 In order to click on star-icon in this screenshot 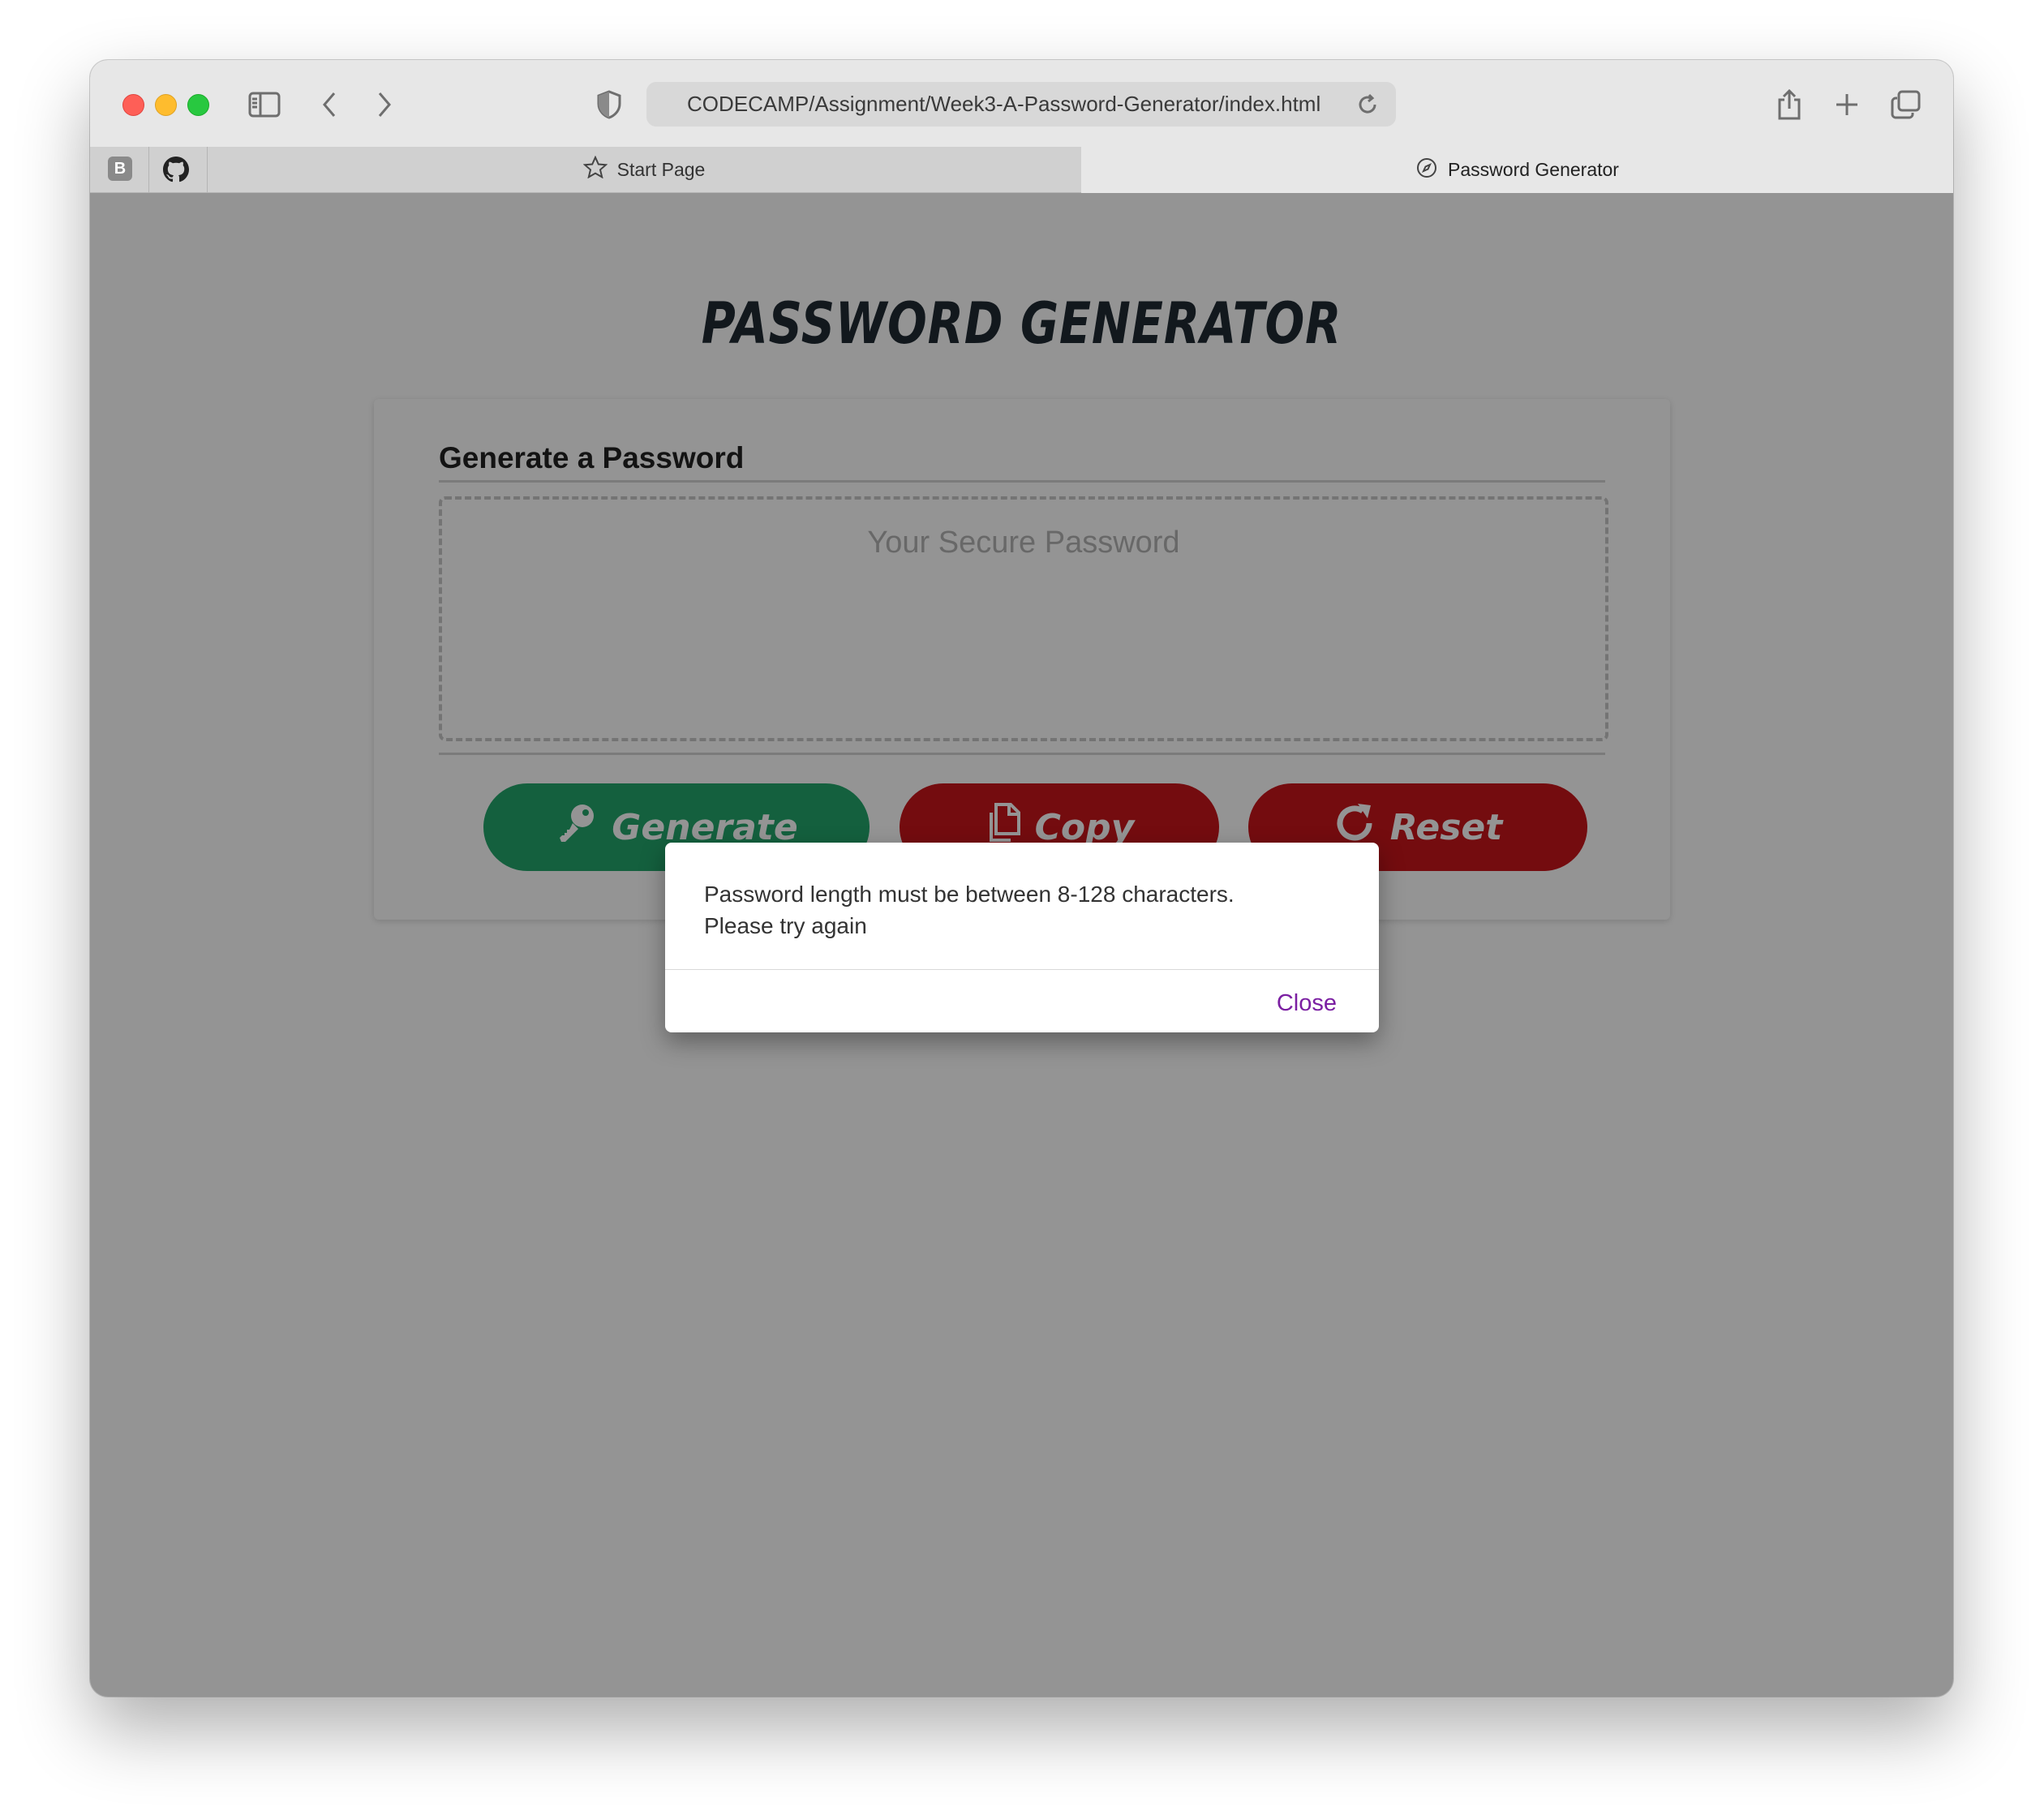, I will do `click(595, 169)`.